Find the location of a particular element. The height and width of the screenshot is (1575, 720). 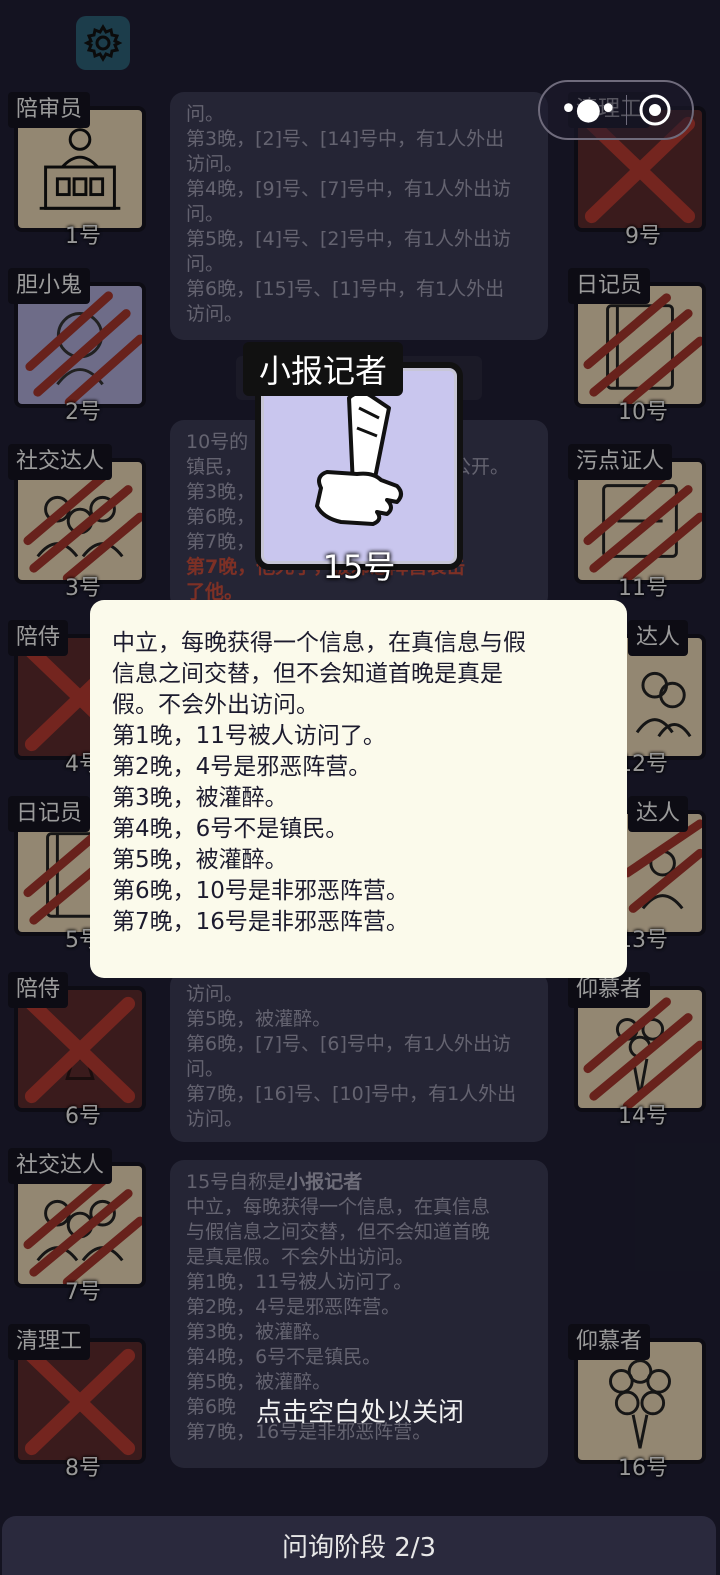

featured-player-card: 小报记者 15号 is located at coordinates (353, 464).